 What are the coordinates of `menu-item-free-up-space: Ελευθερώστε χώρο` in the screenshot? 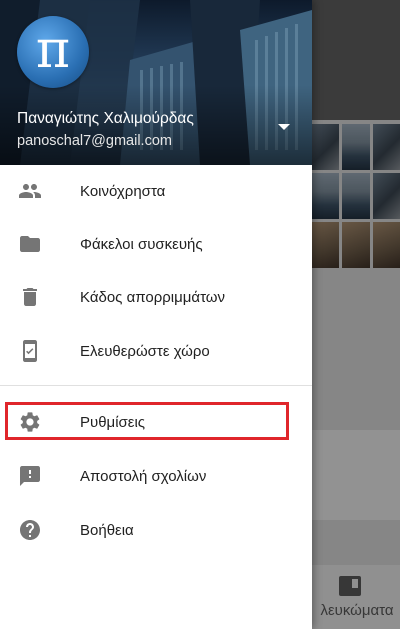 It's located at (156, 351).